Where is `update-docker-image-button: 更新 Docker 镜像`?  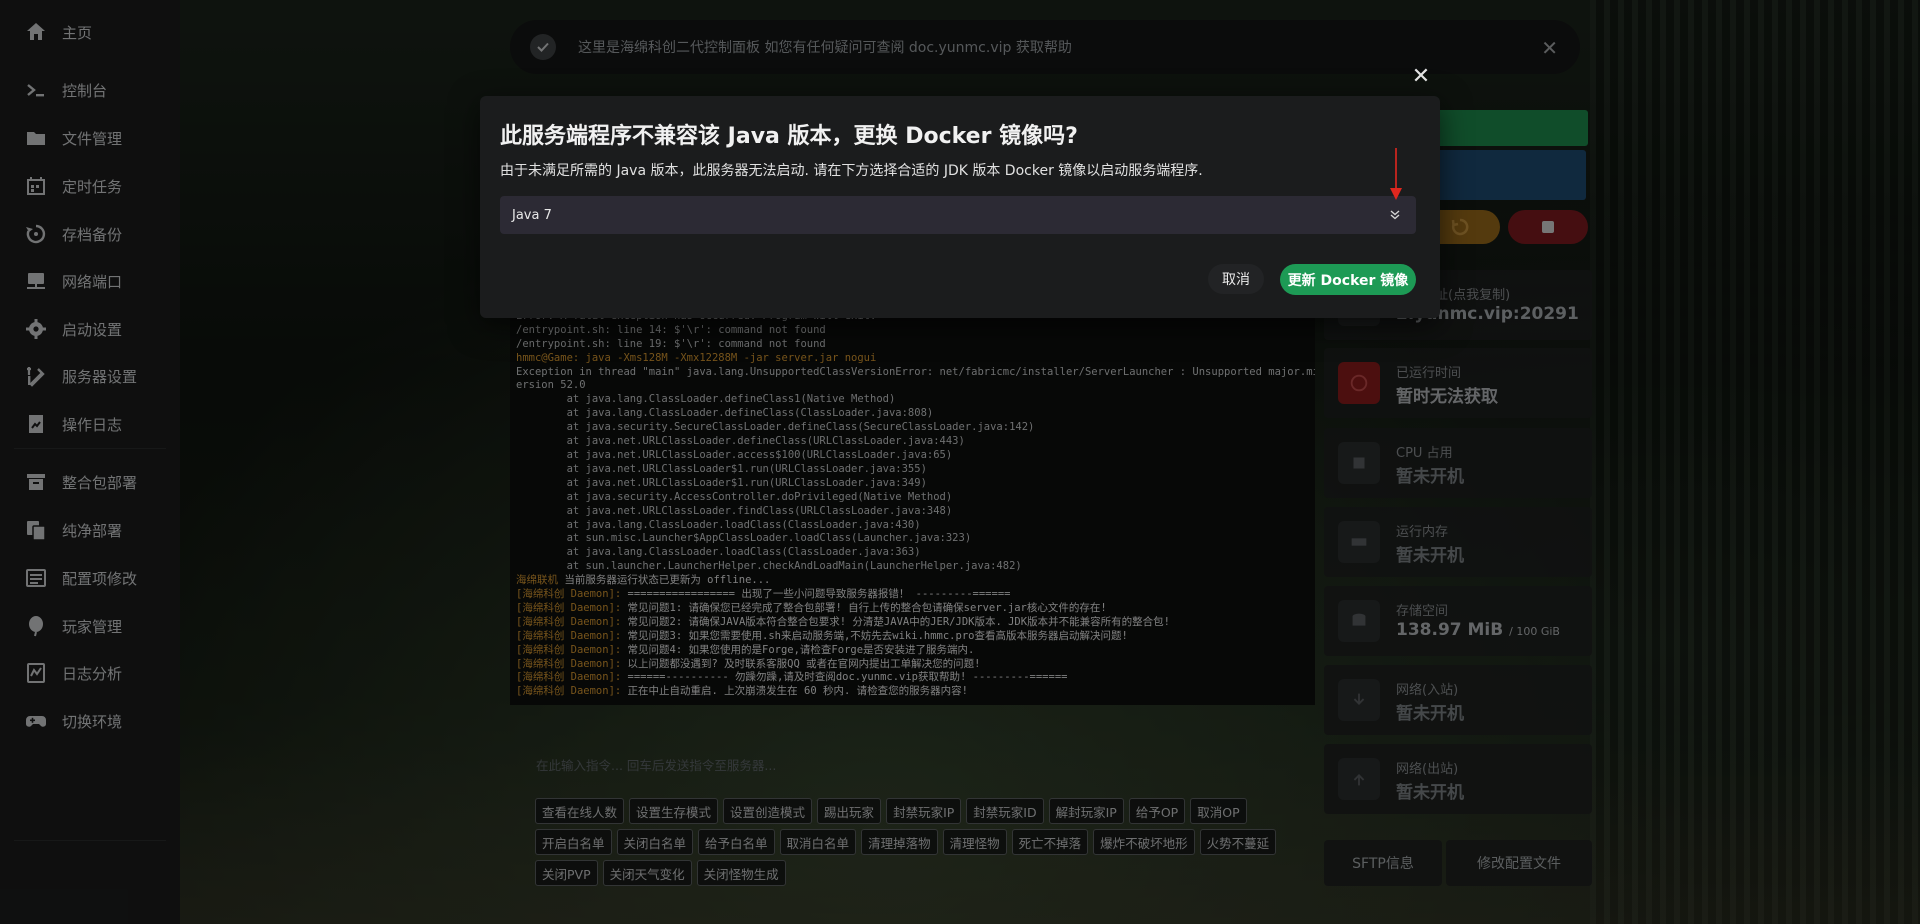
update-docker-image-button: 更新 Docker 镜像 is located at coordinates (1348, 279).